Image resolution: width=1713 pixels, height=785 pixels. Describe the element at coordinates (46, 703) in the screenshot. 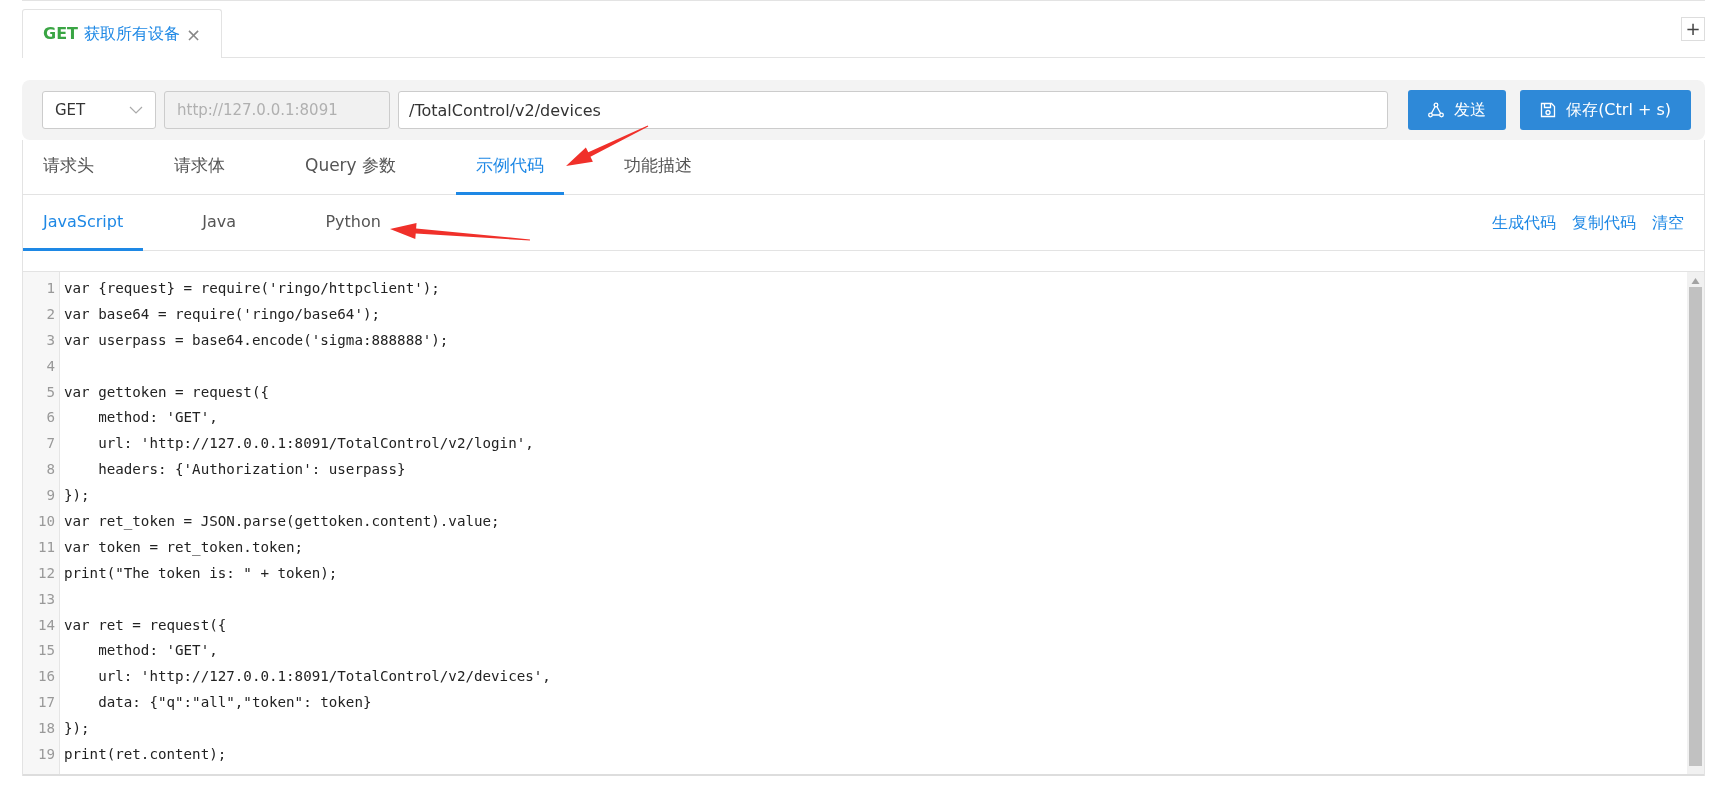

I see `line-number: 17` at that location.